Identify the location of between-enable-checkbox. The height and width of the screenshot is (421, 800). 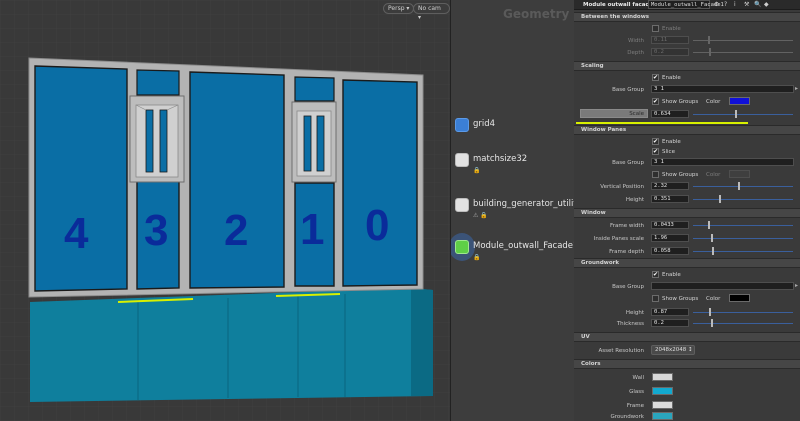
(655, 28).